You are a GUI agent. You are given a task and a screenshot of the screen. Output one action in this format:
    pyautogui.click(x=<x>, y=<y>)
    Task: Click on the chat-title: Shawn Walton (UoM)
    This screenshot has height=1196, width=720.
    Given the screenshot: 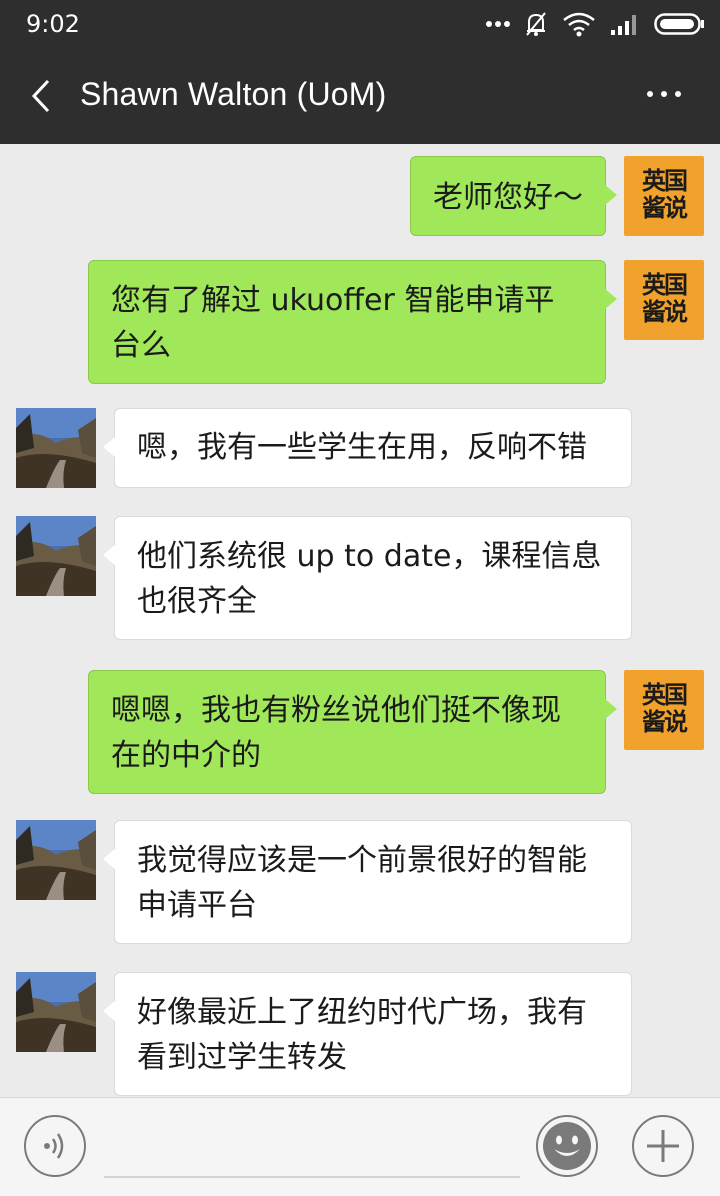 What is the action you would take?
    pyautogui.click(x=233, y=94)
    